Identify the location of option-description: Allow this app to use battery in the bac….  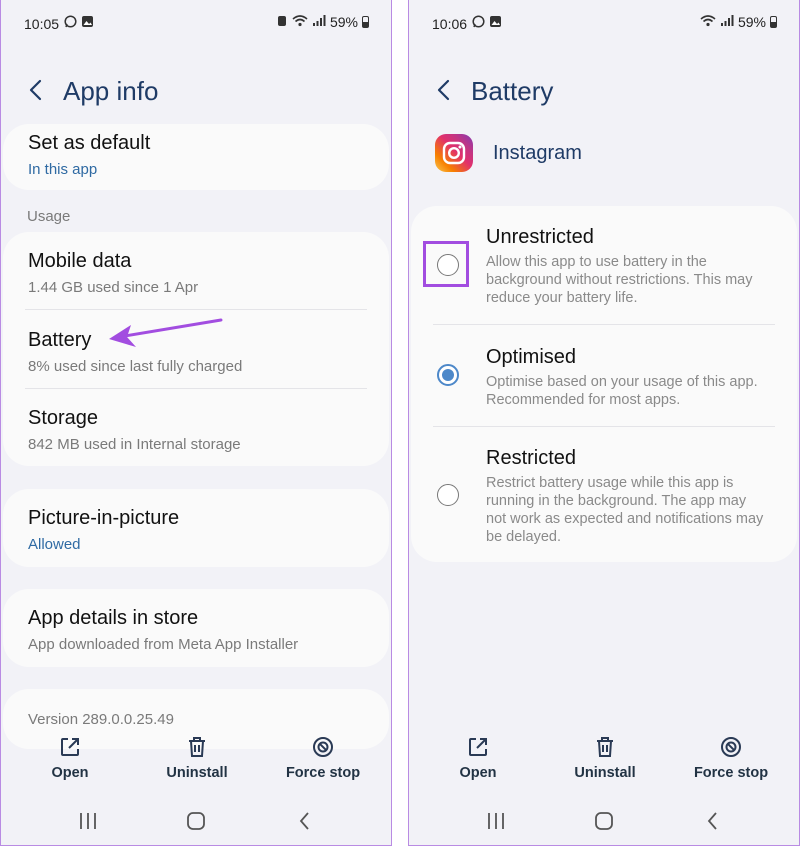
(619, 280).